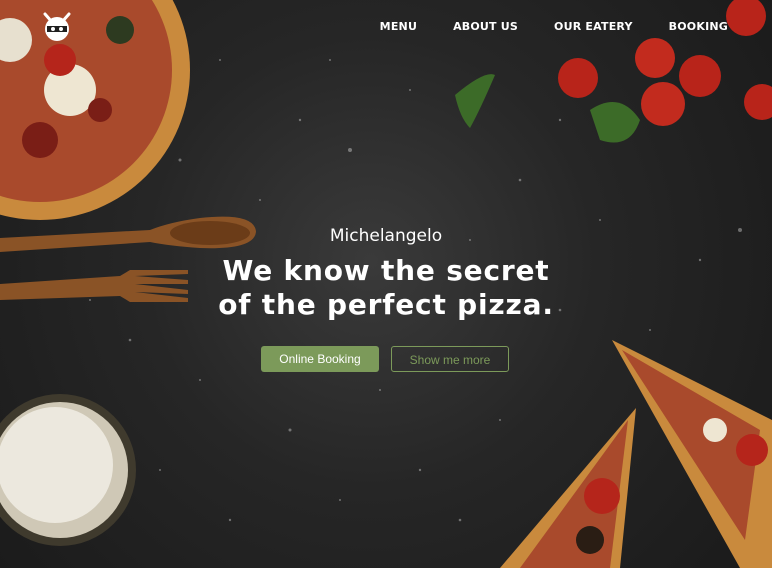  I want to click on headline-line-2: of the perfect pizza., so click(386, 304).